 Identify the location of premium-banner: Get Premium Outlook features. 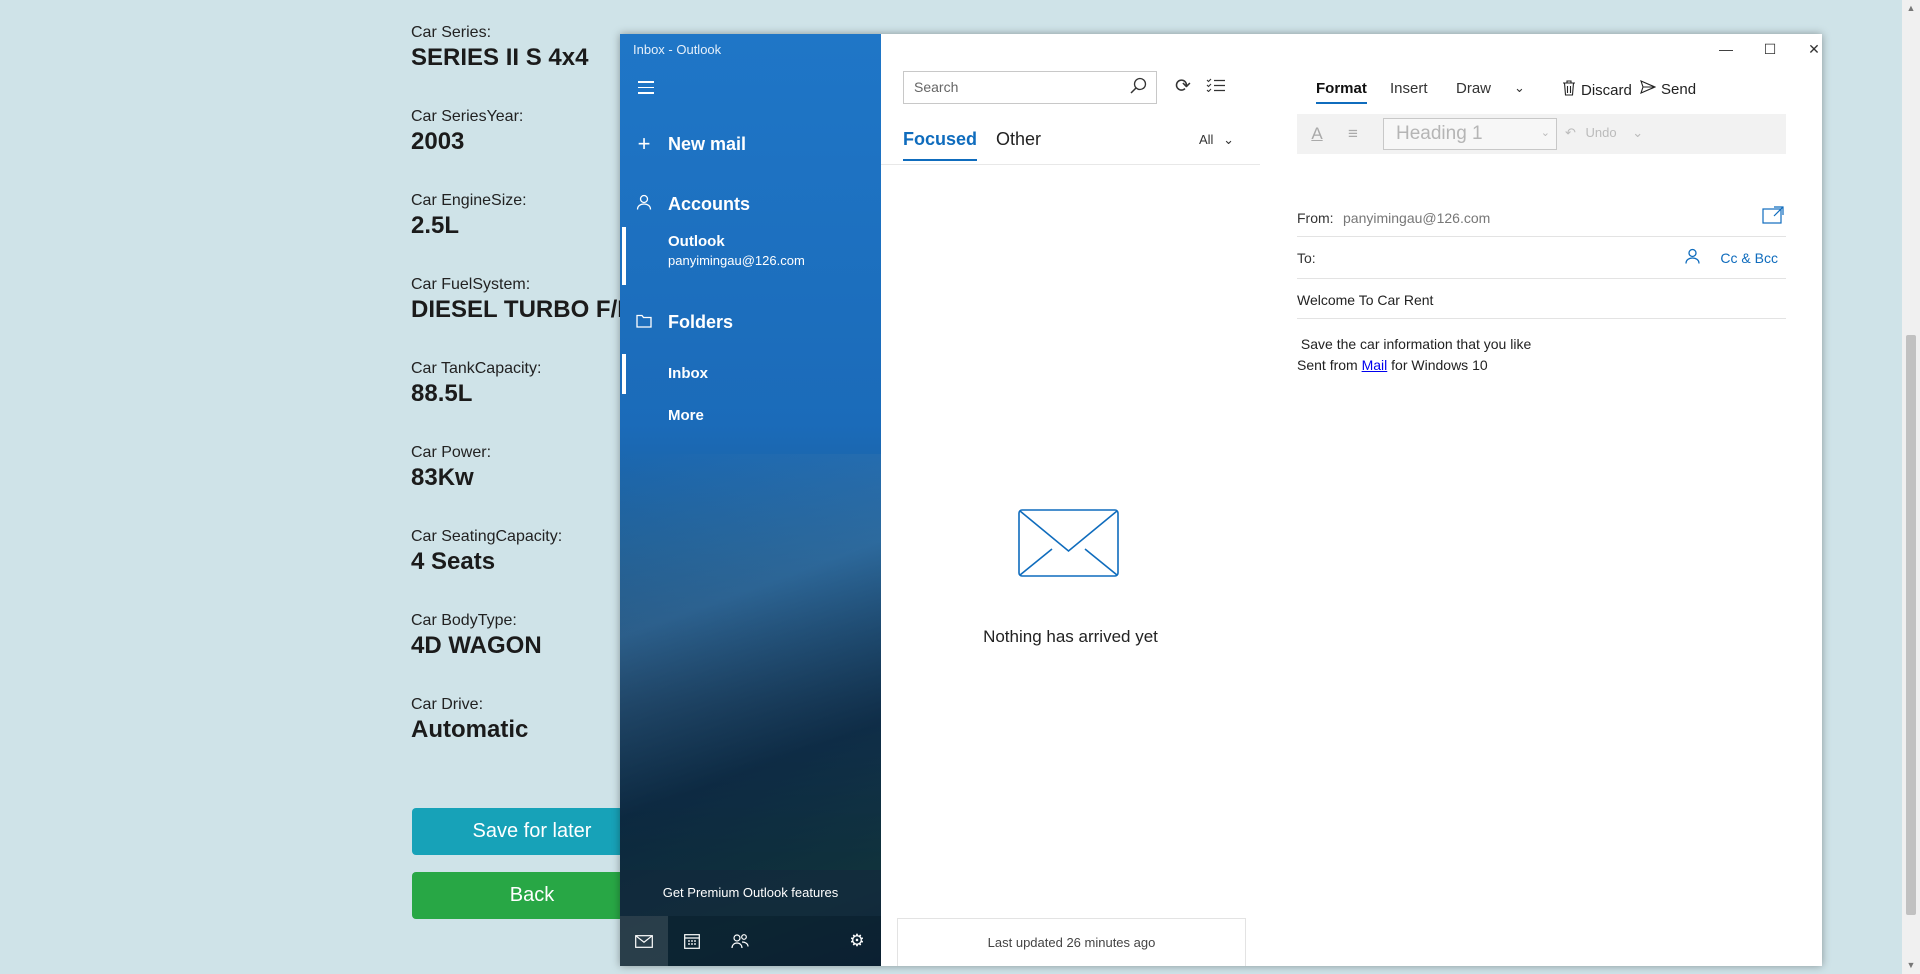
(750, 893).